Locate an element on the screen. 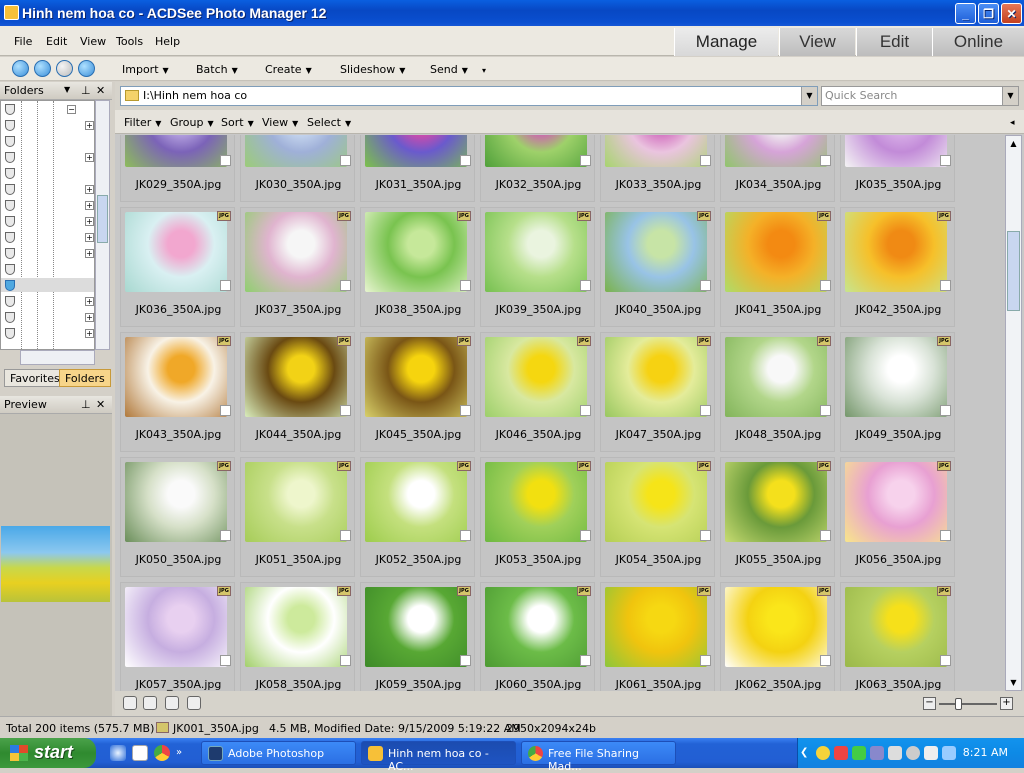  thumbnail-item: JPGJK030_350A.jpg is located at coordinates (297, 168).